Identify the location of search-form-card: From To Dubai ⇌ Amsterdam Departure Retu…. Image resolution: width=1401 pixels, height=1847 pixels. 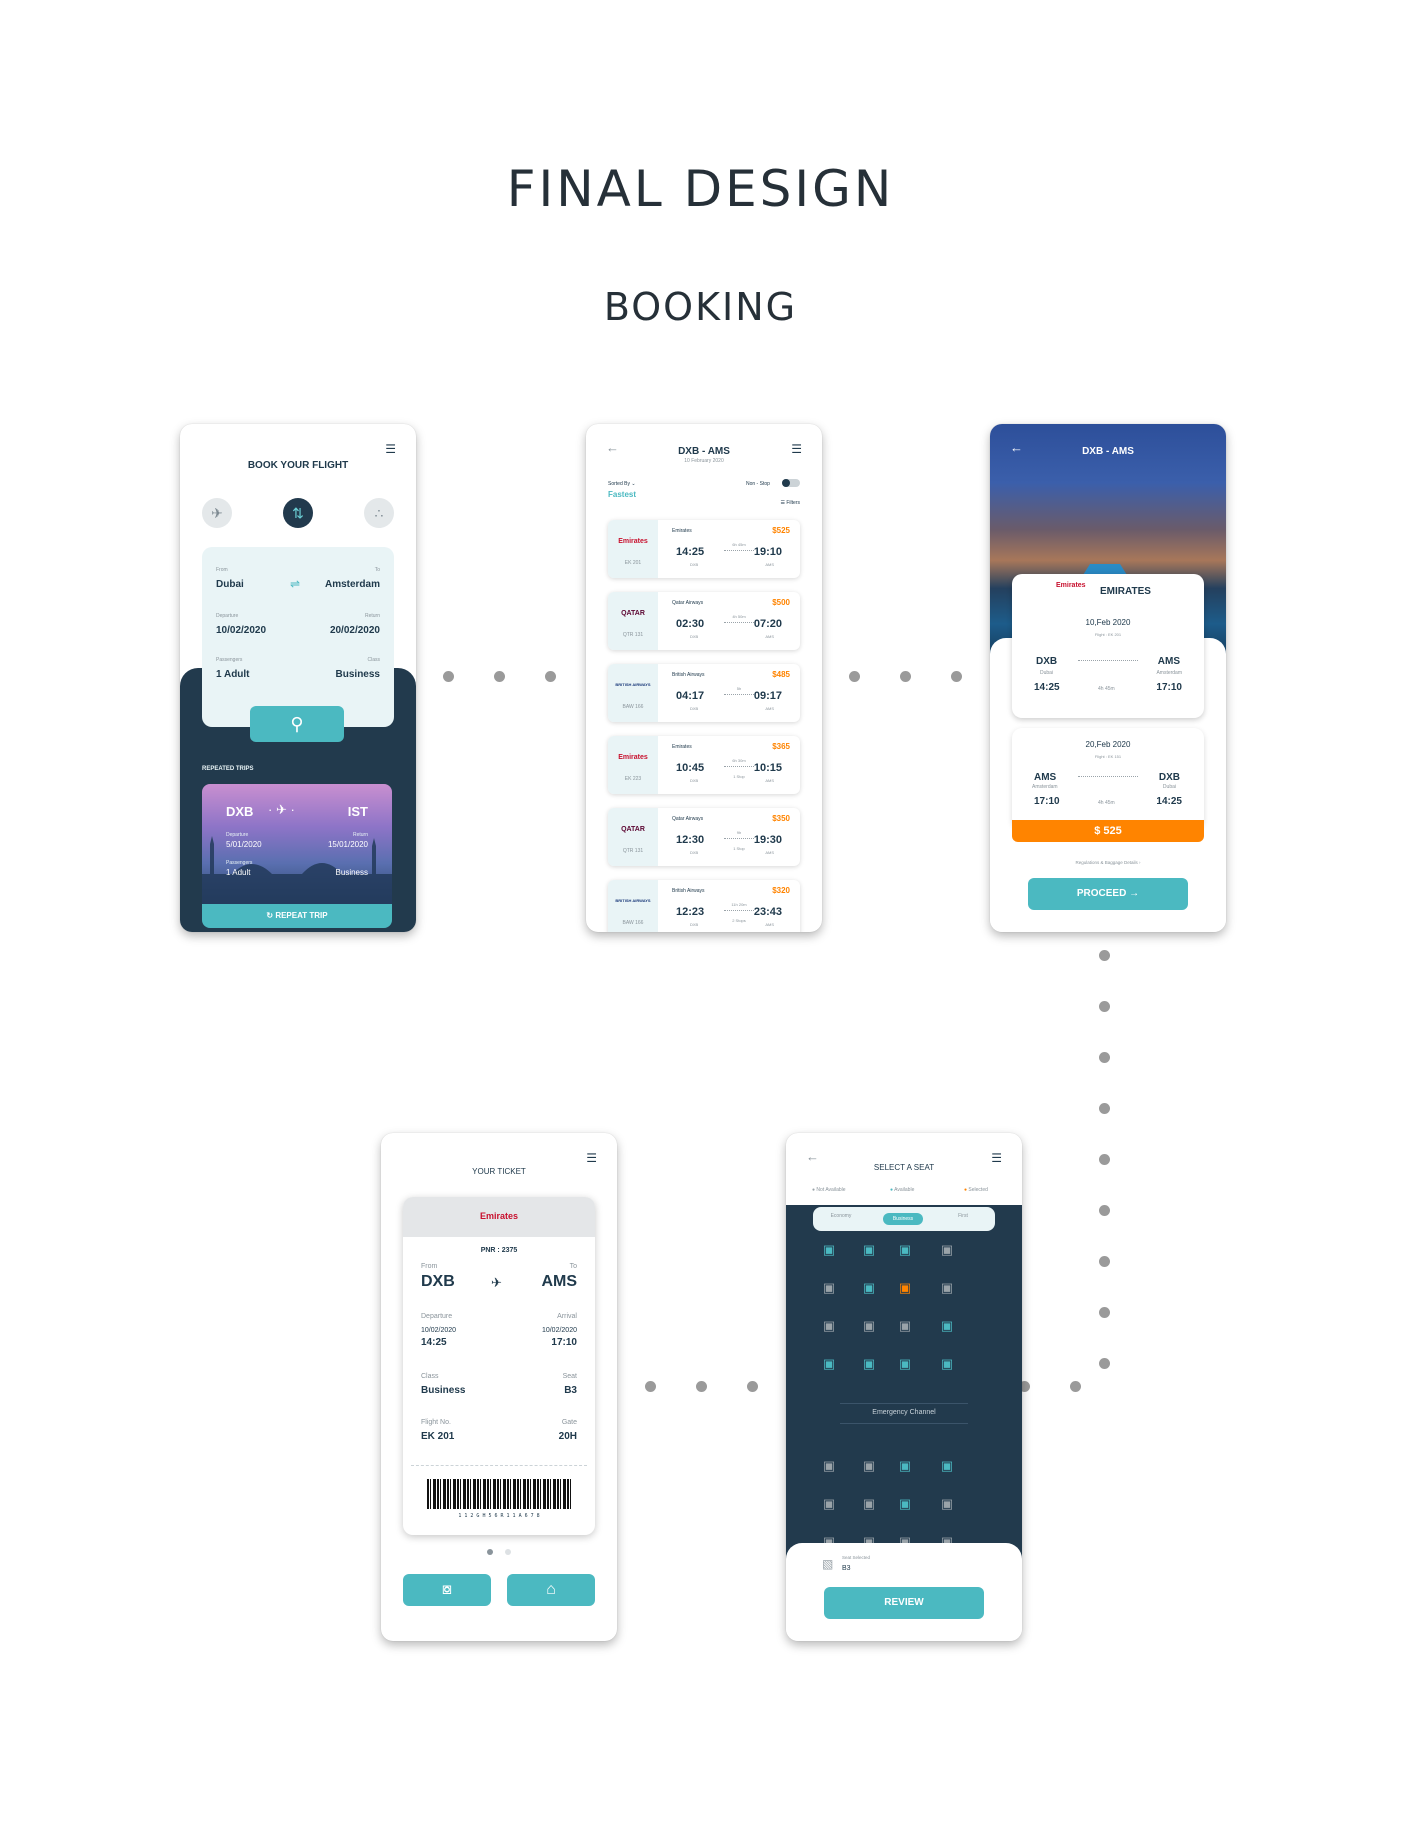
(298, 637).